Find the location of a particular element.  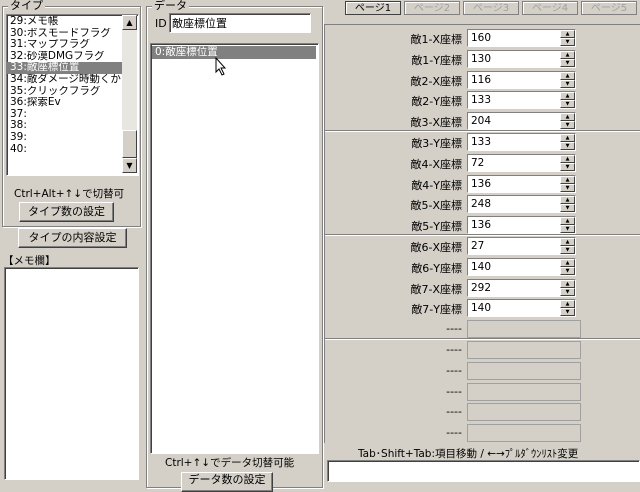

bottom-hint: Tab･Shift+Tab:項目移動 / ←→ﾌﾟﾙﾀﾞｳﾝﾘｽﾄ変更 is located at coordinates (468, 454).